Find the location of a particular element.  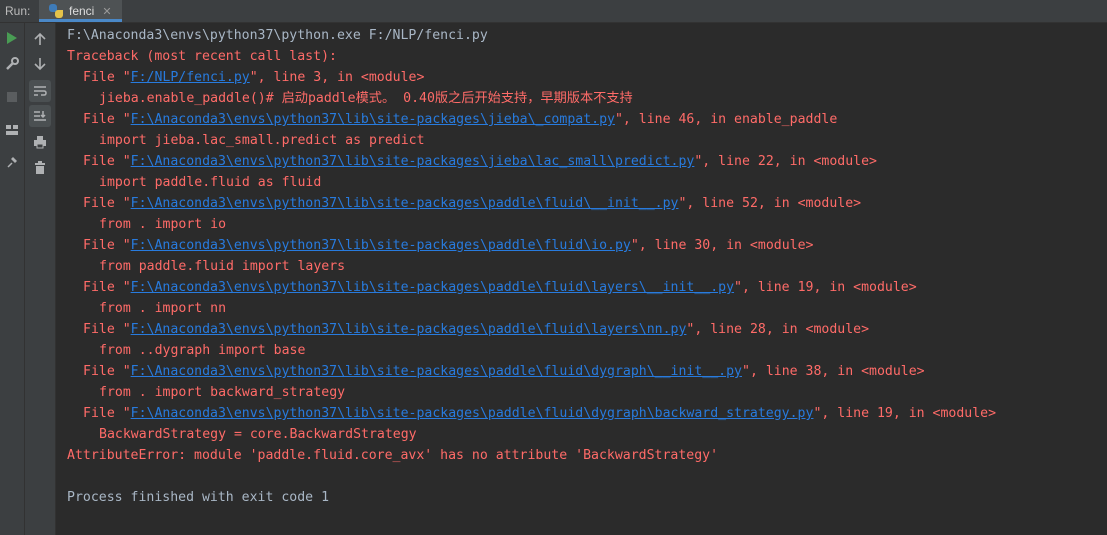

traceback-frame-code: from paddle.fluid import layers is located at coordinates (222, 266).